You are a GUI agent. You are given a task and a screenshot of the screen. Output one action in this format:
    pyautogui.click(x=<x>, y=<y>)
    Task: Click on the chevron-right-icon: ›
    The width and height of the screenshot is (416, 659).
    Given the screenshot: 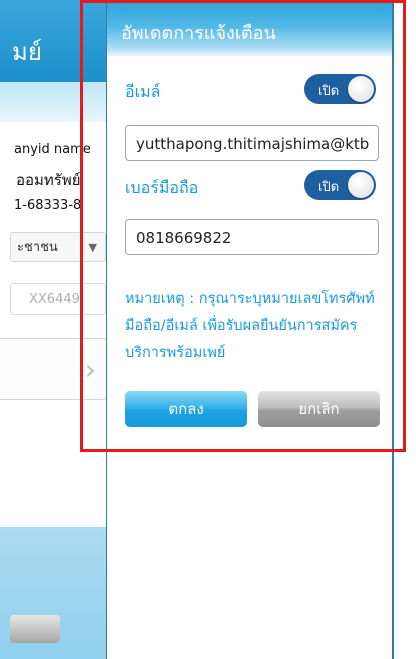 What is the action you would take?
    pyautogui.click(x=90, y=369)
    